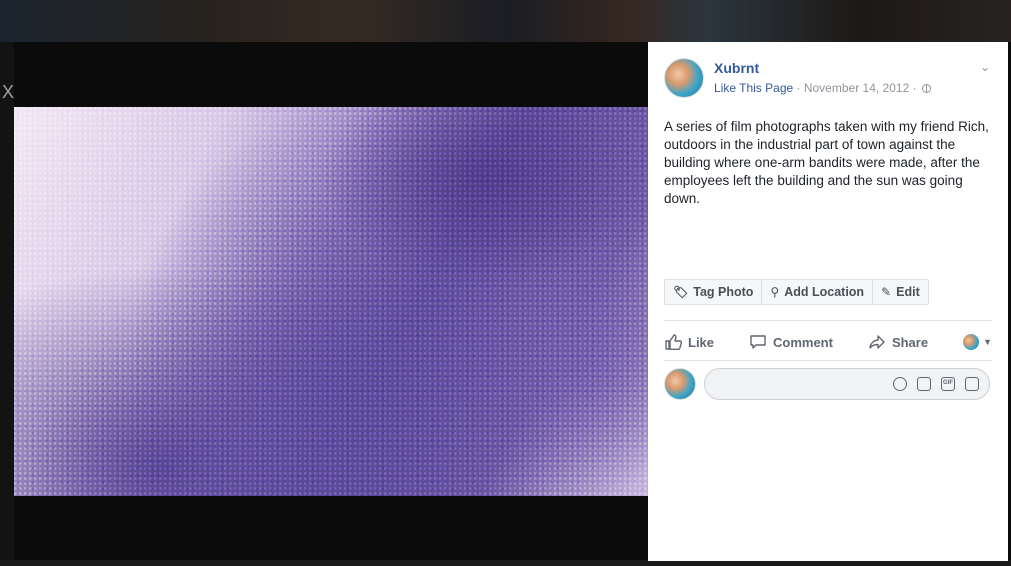 The image size is (1011, 566). I want to click on background-page, so click(505, 21).